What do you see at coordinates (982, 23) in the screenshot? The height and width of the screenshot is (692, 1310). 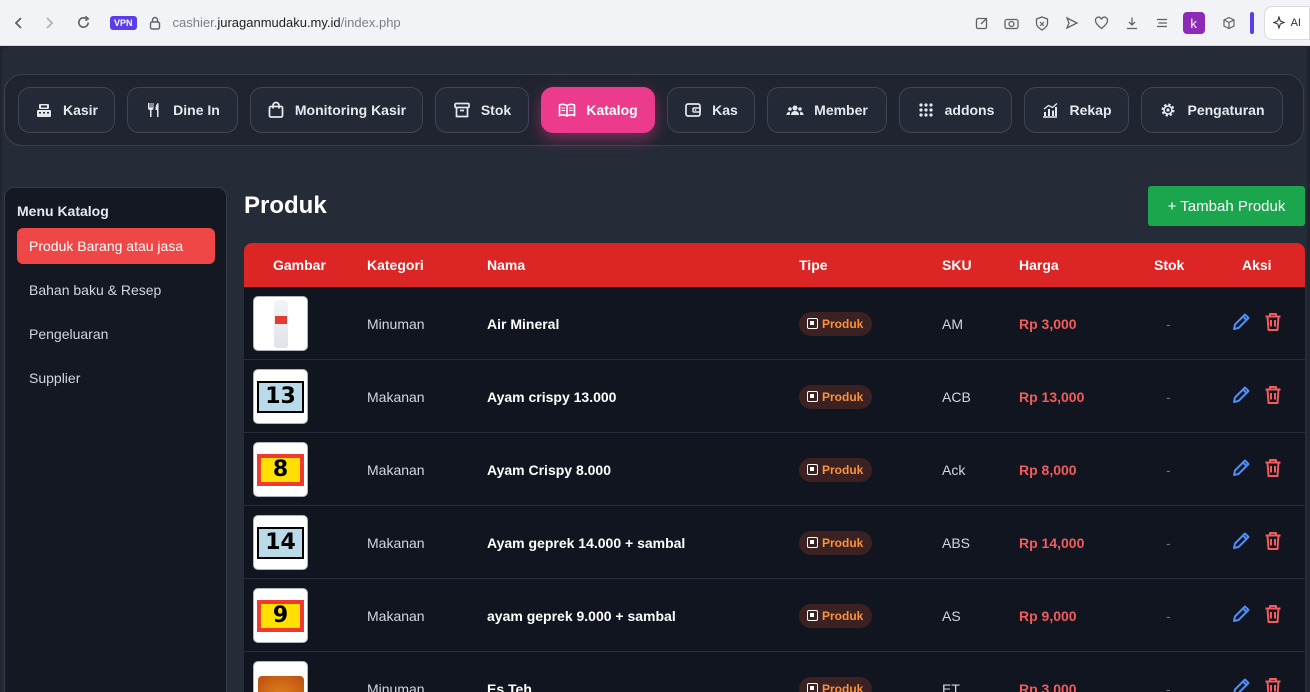 I see `edit-page-icon` at bounding box center [982, 23].